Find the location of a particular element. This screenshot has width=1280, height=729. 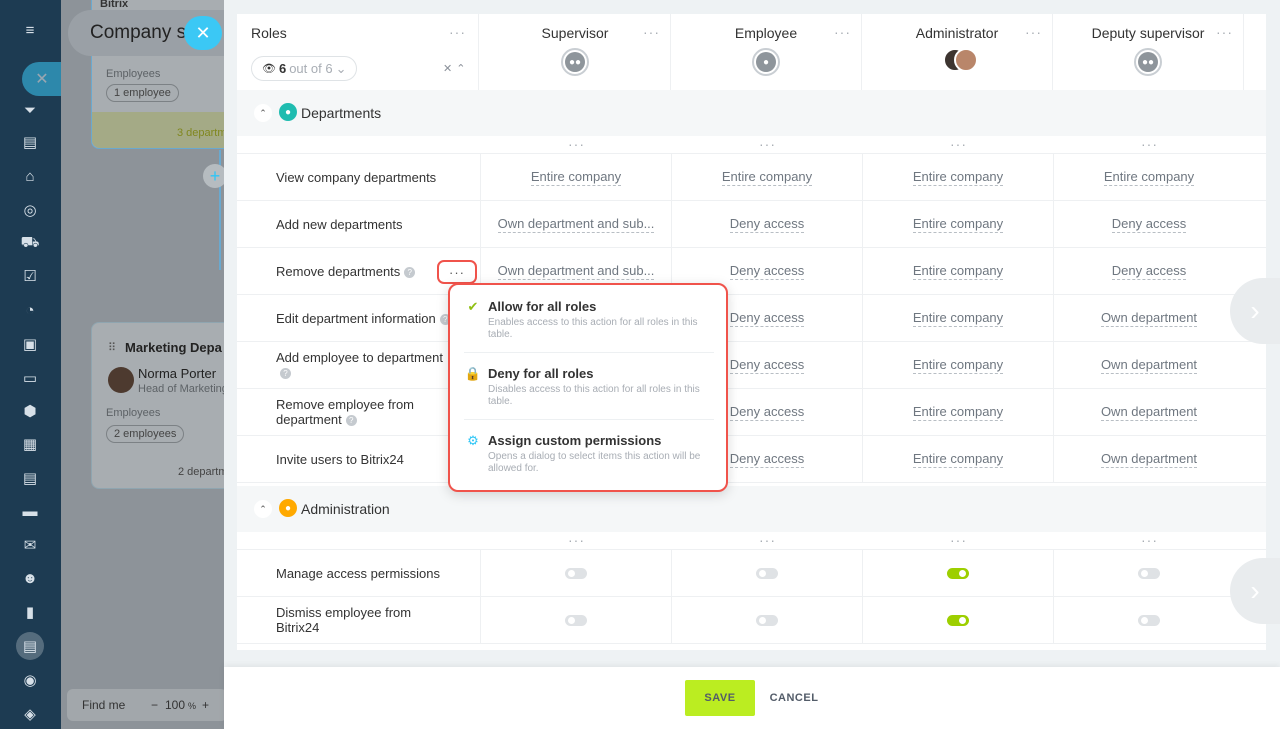

close-slider-button: ✕ is located at coordinates (203, 33).